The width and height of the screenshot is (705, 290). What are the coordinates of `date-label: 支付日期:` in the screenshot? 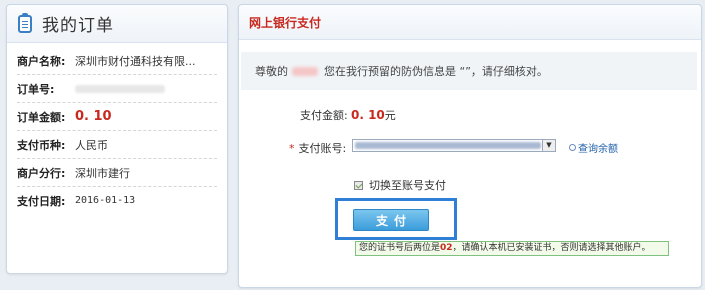 It's located at (41, 201).